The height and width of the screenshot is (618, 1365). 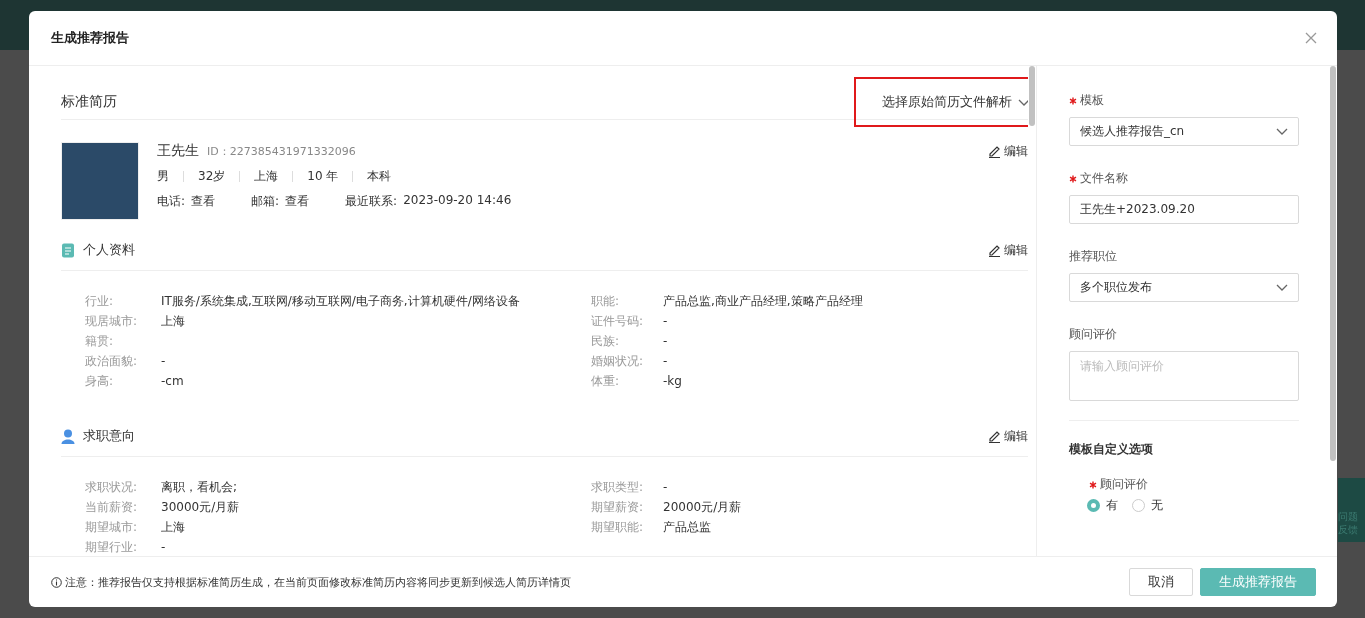 What do you see at coordinates (618, 361) in the screenshot?
I see `field-label: 婚姻状况:` at bounding box center [618, 361].